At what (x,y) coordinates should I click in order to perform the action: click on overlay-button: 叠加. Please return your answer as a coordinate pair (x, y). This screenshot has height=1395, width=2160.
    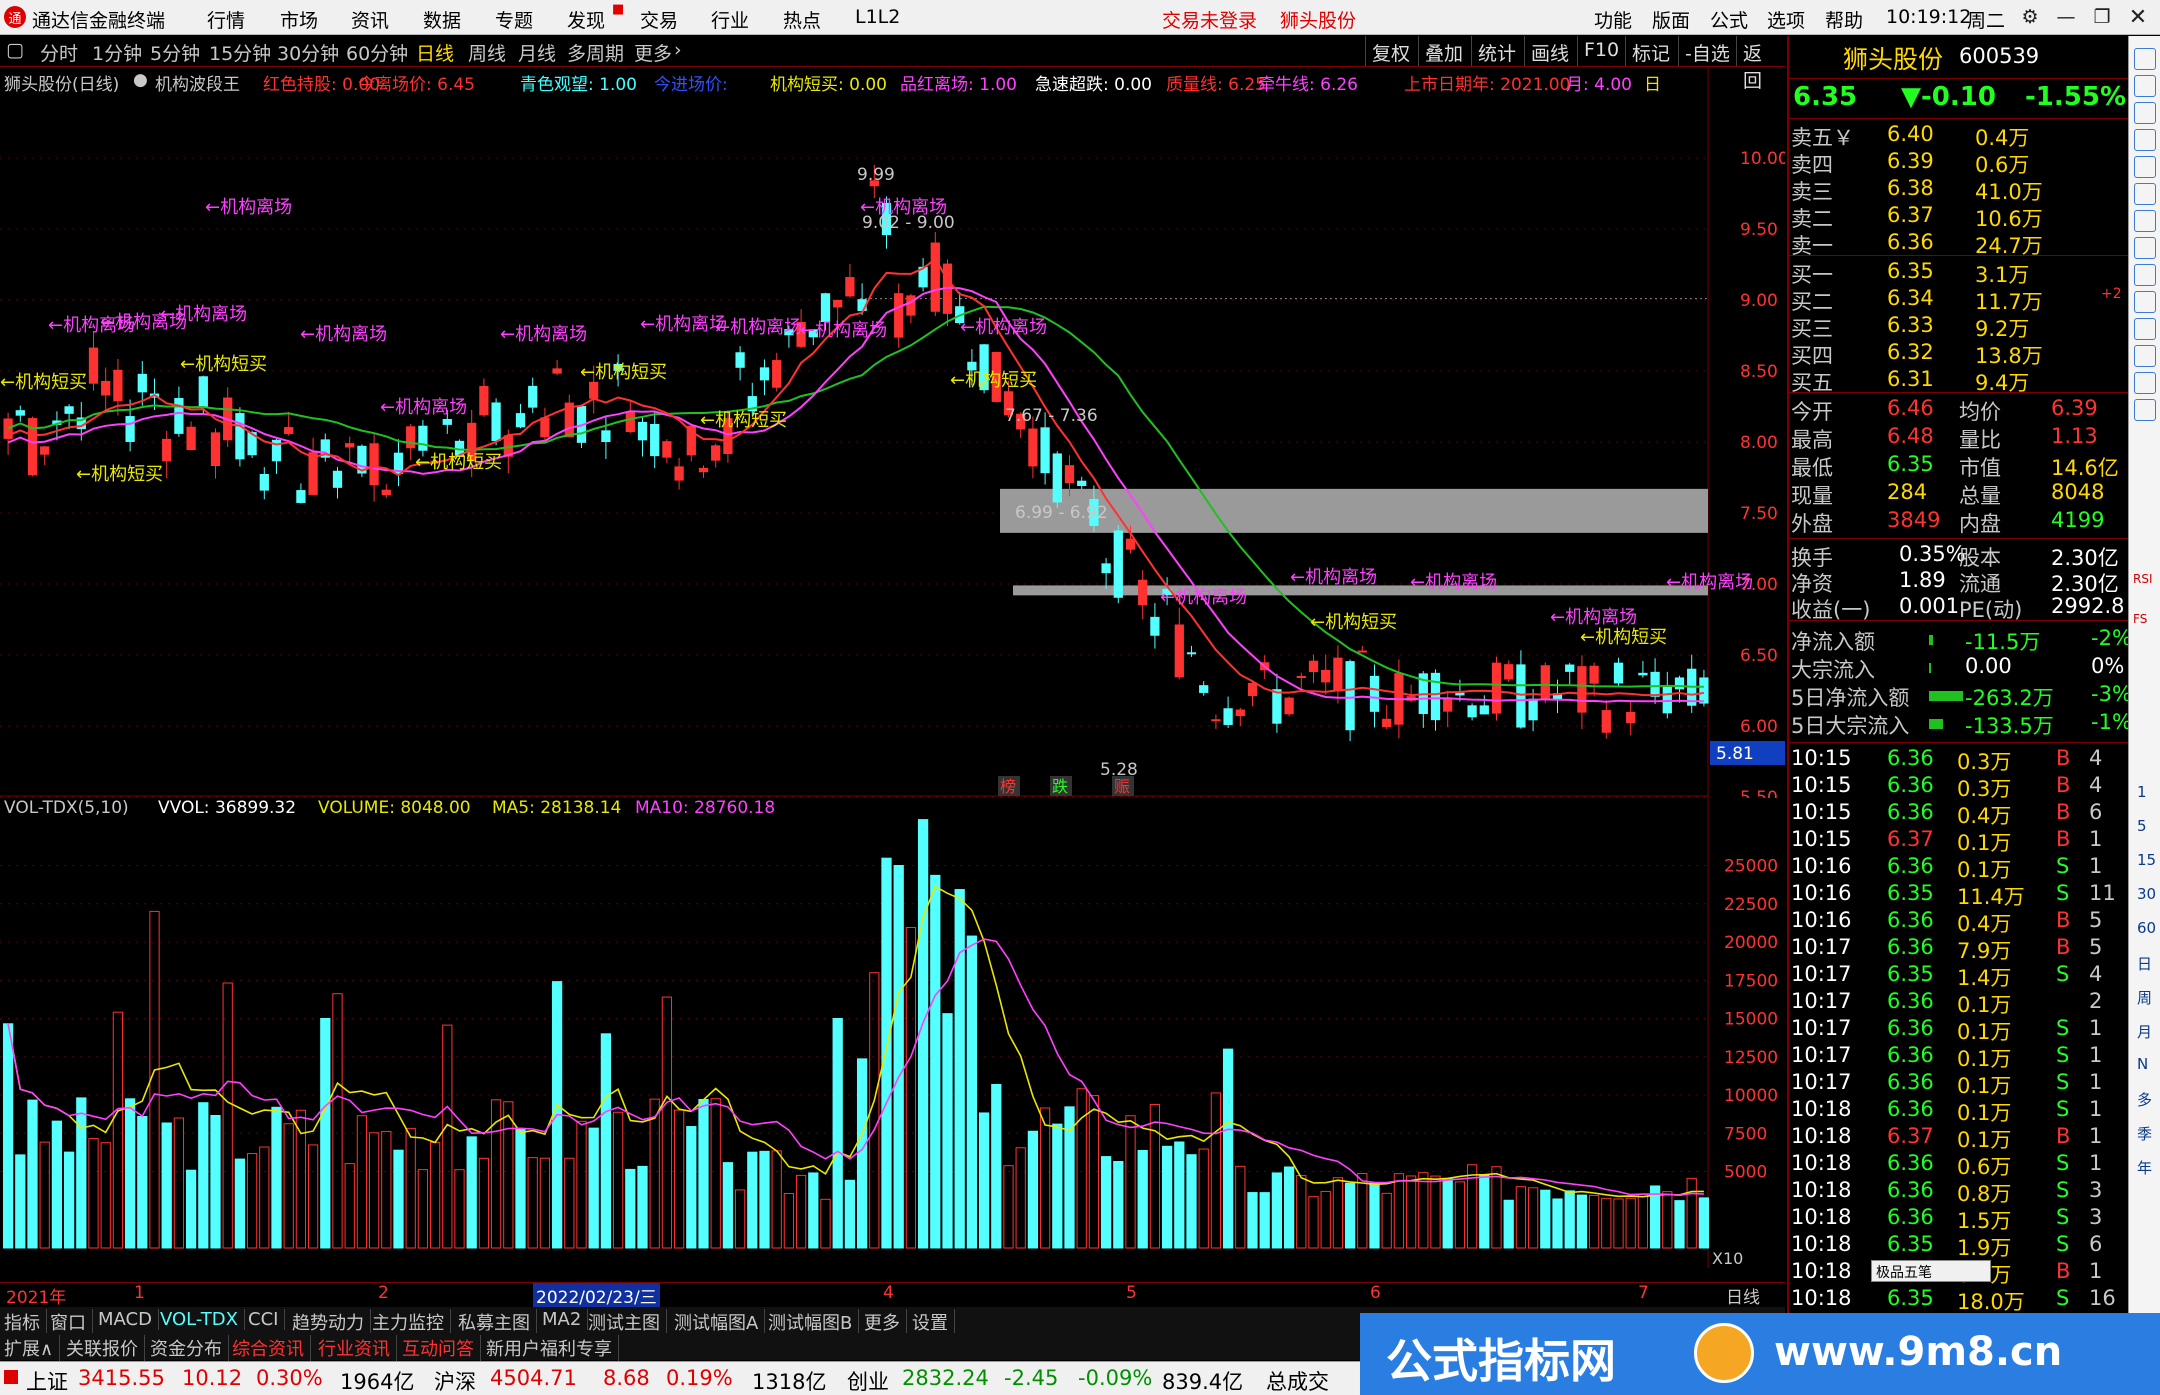
    Looking at the image, I should click on (1443, 51).